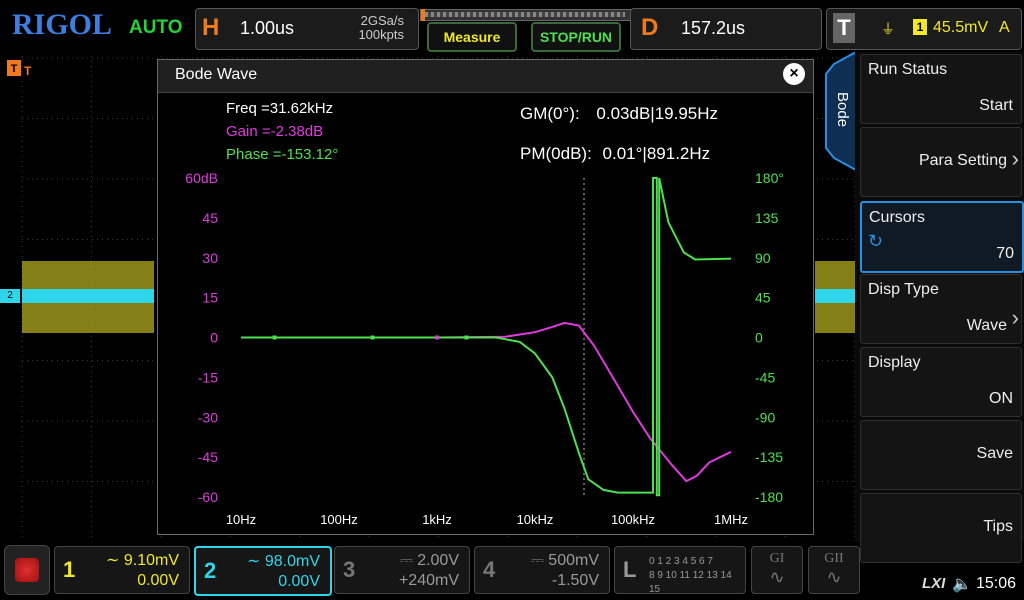 This screenshot has height=600, width=1024. I want to click on menu-item-wave: Disp Type Wave ›, so click(941, 309).